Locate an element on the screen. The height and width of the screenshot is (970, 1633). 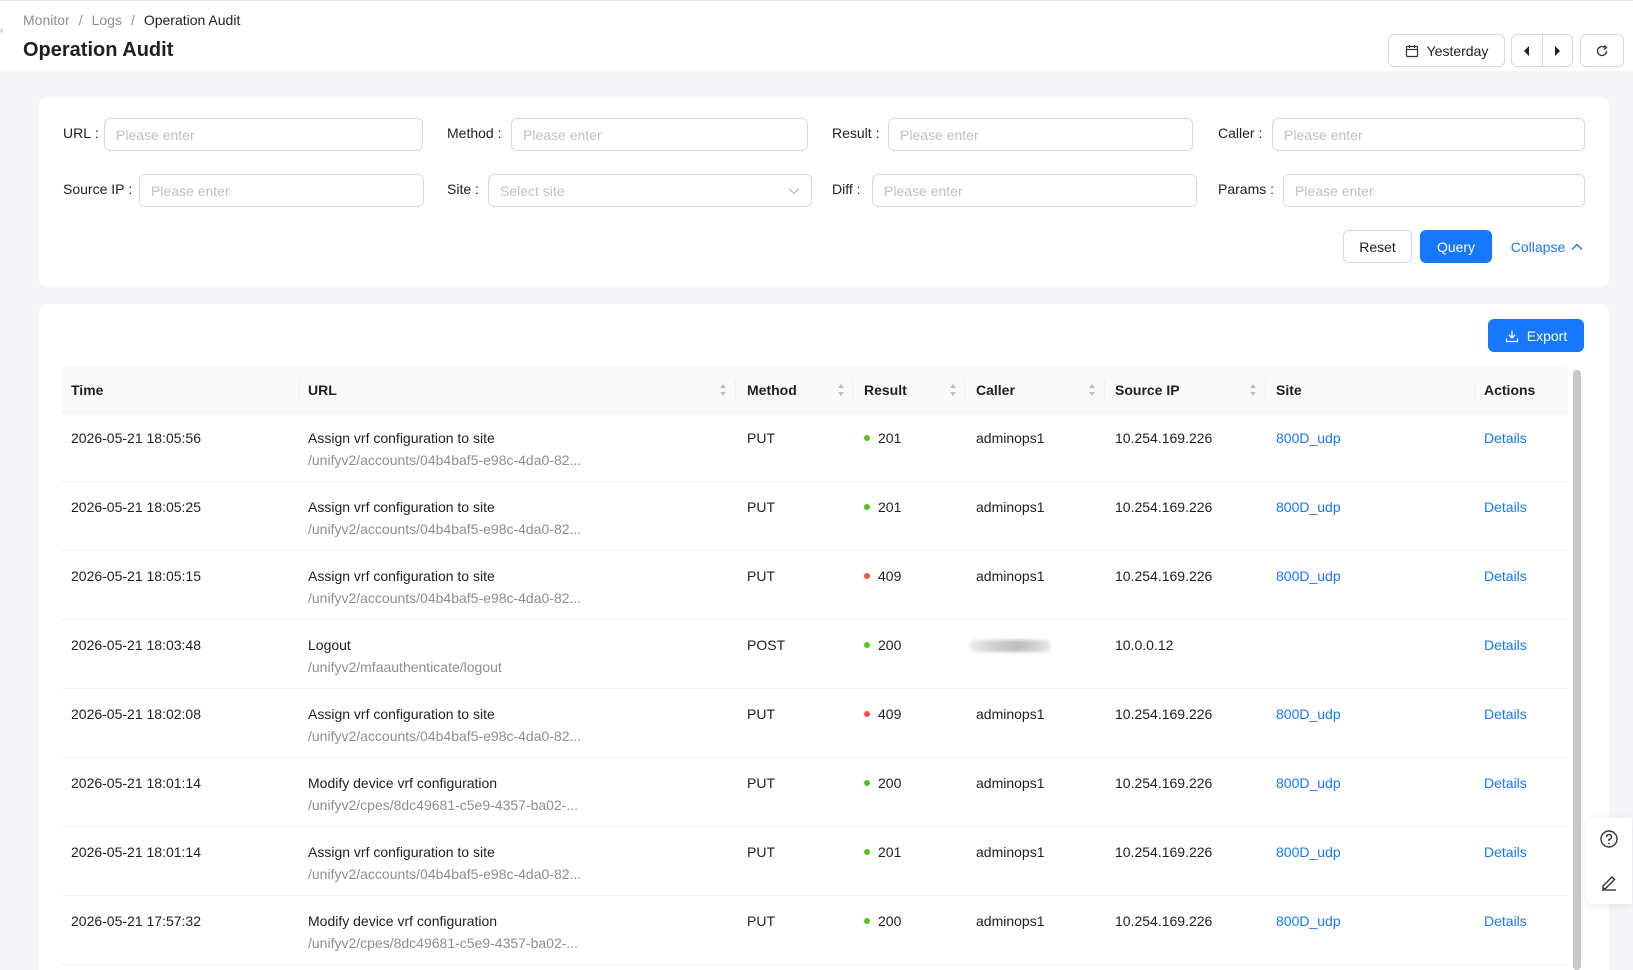
feedback-button is located at coordinates (1609, 882).